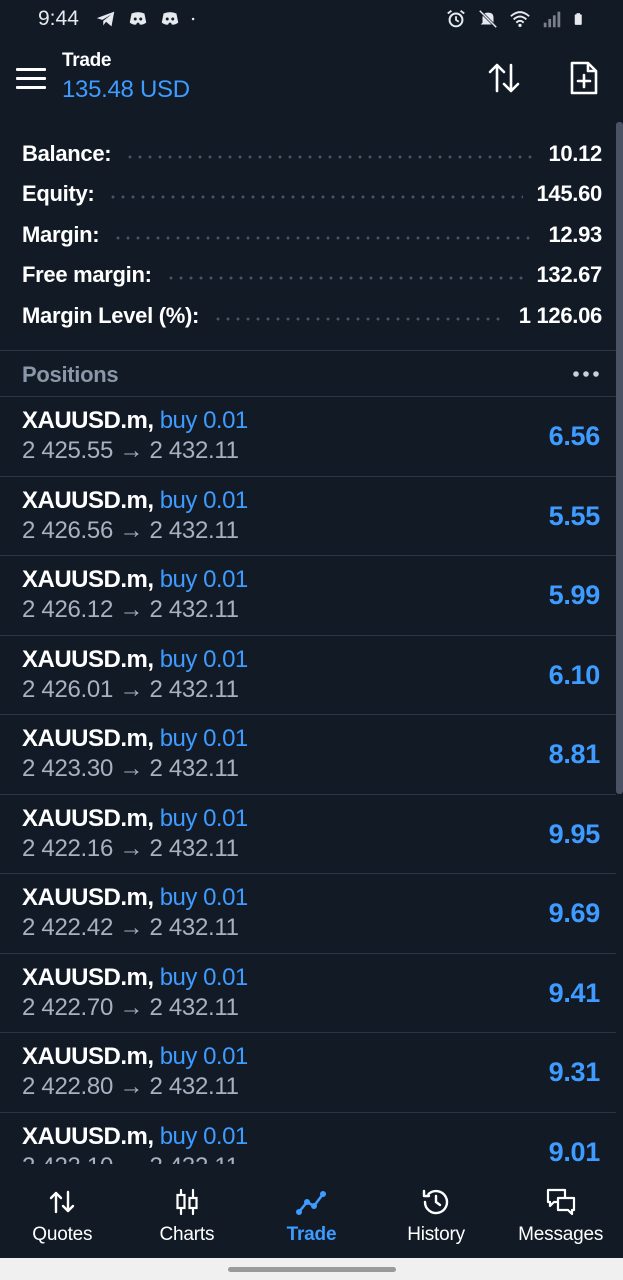  What do you see at coordinates (312, 235) in the screenshot?
I see `margin-row: Margin: 12.93` at bounding box center [312, 235].